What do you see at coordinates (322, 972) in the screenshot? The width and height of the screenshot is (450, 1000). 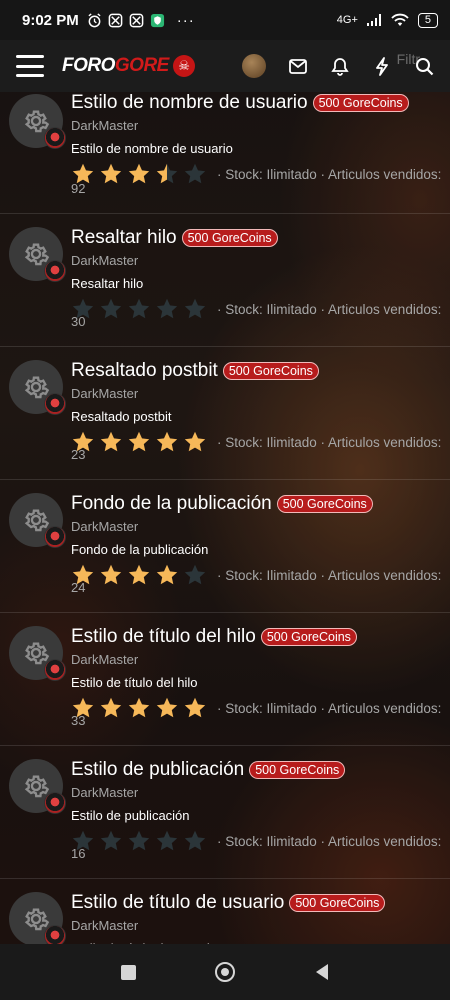 I see `back-button` at bounding box center [322, 972].